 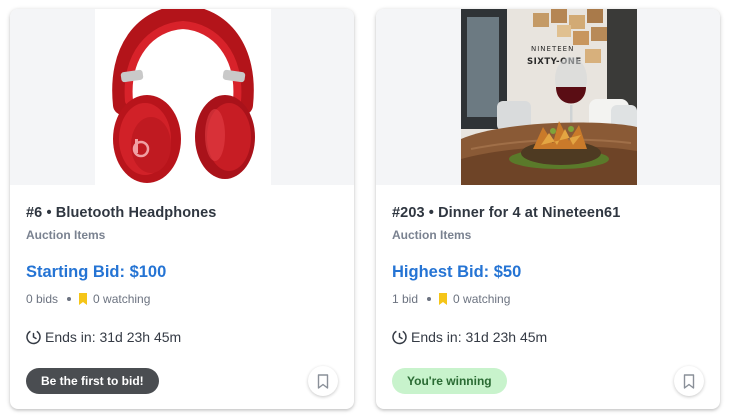 I want to click on bid-status-badge: You're winning, so click(x=449, y=381).